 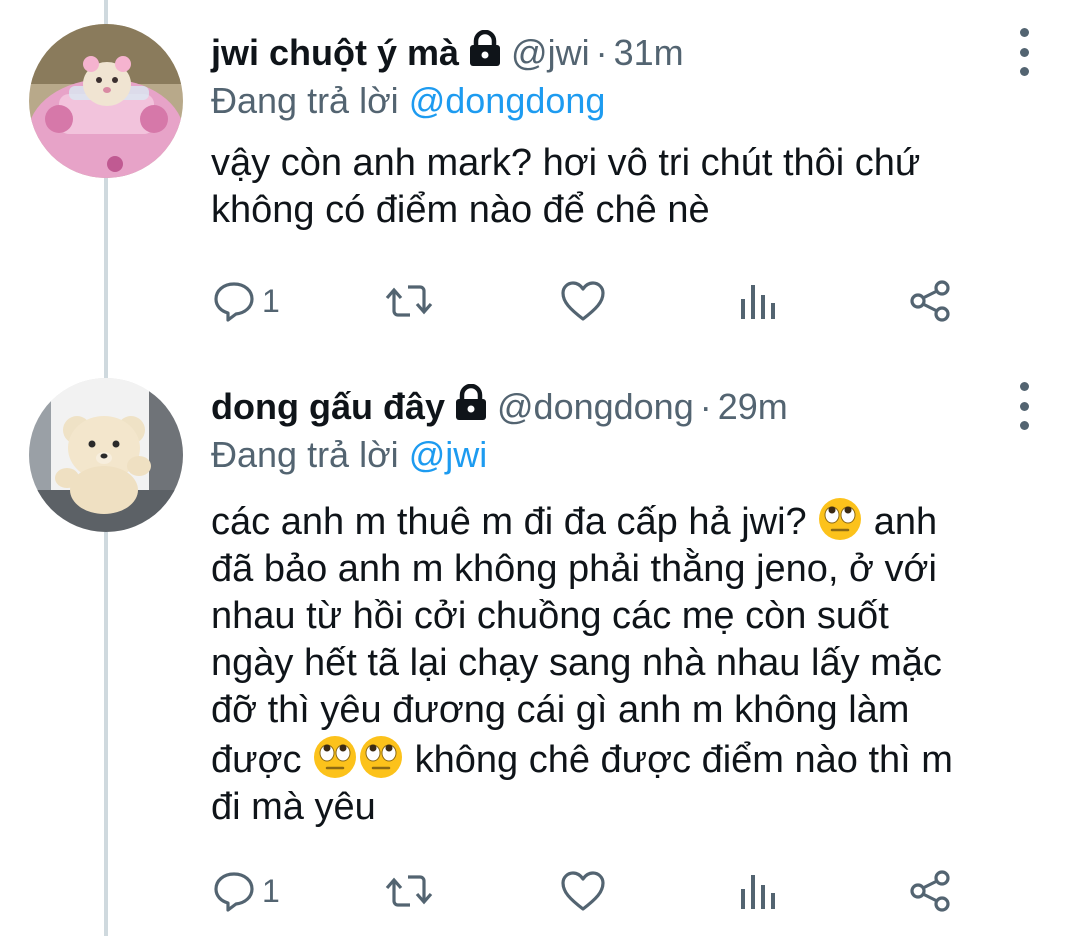 What do you see at coordinates (753, 407) in the screenshot?
I see `timestamp: 29m` at bounding box center [753, 407].